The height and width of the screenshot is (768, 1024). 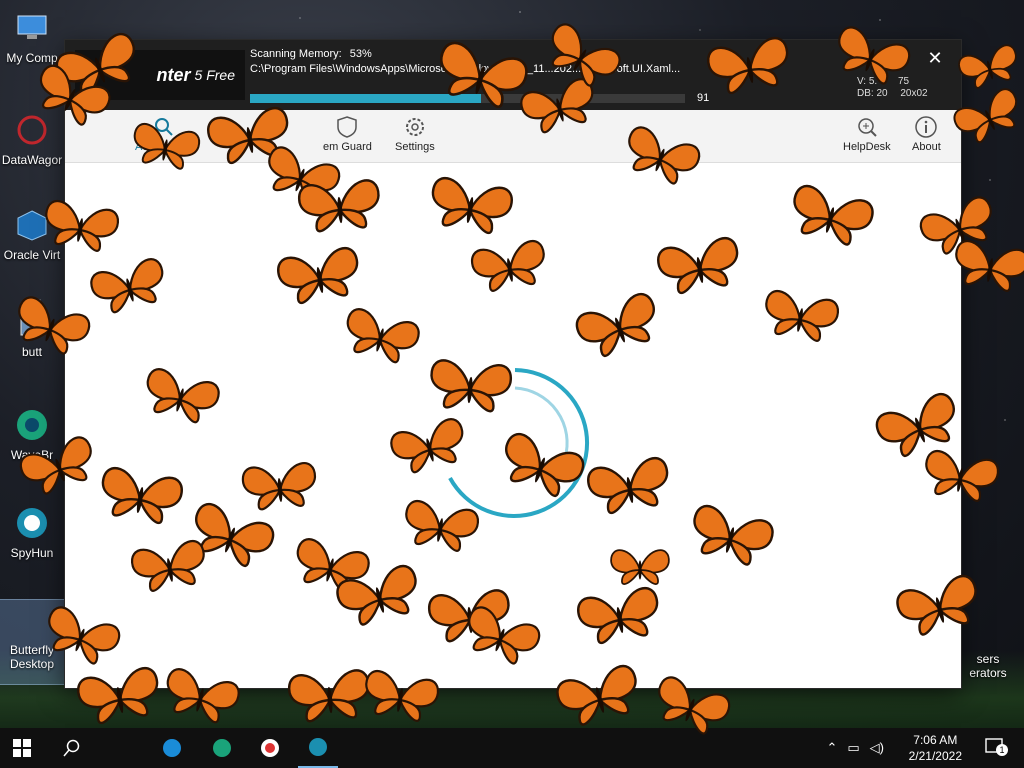 I want to click on tab-active-scan: Active Scan, so click(x=164, y=133).